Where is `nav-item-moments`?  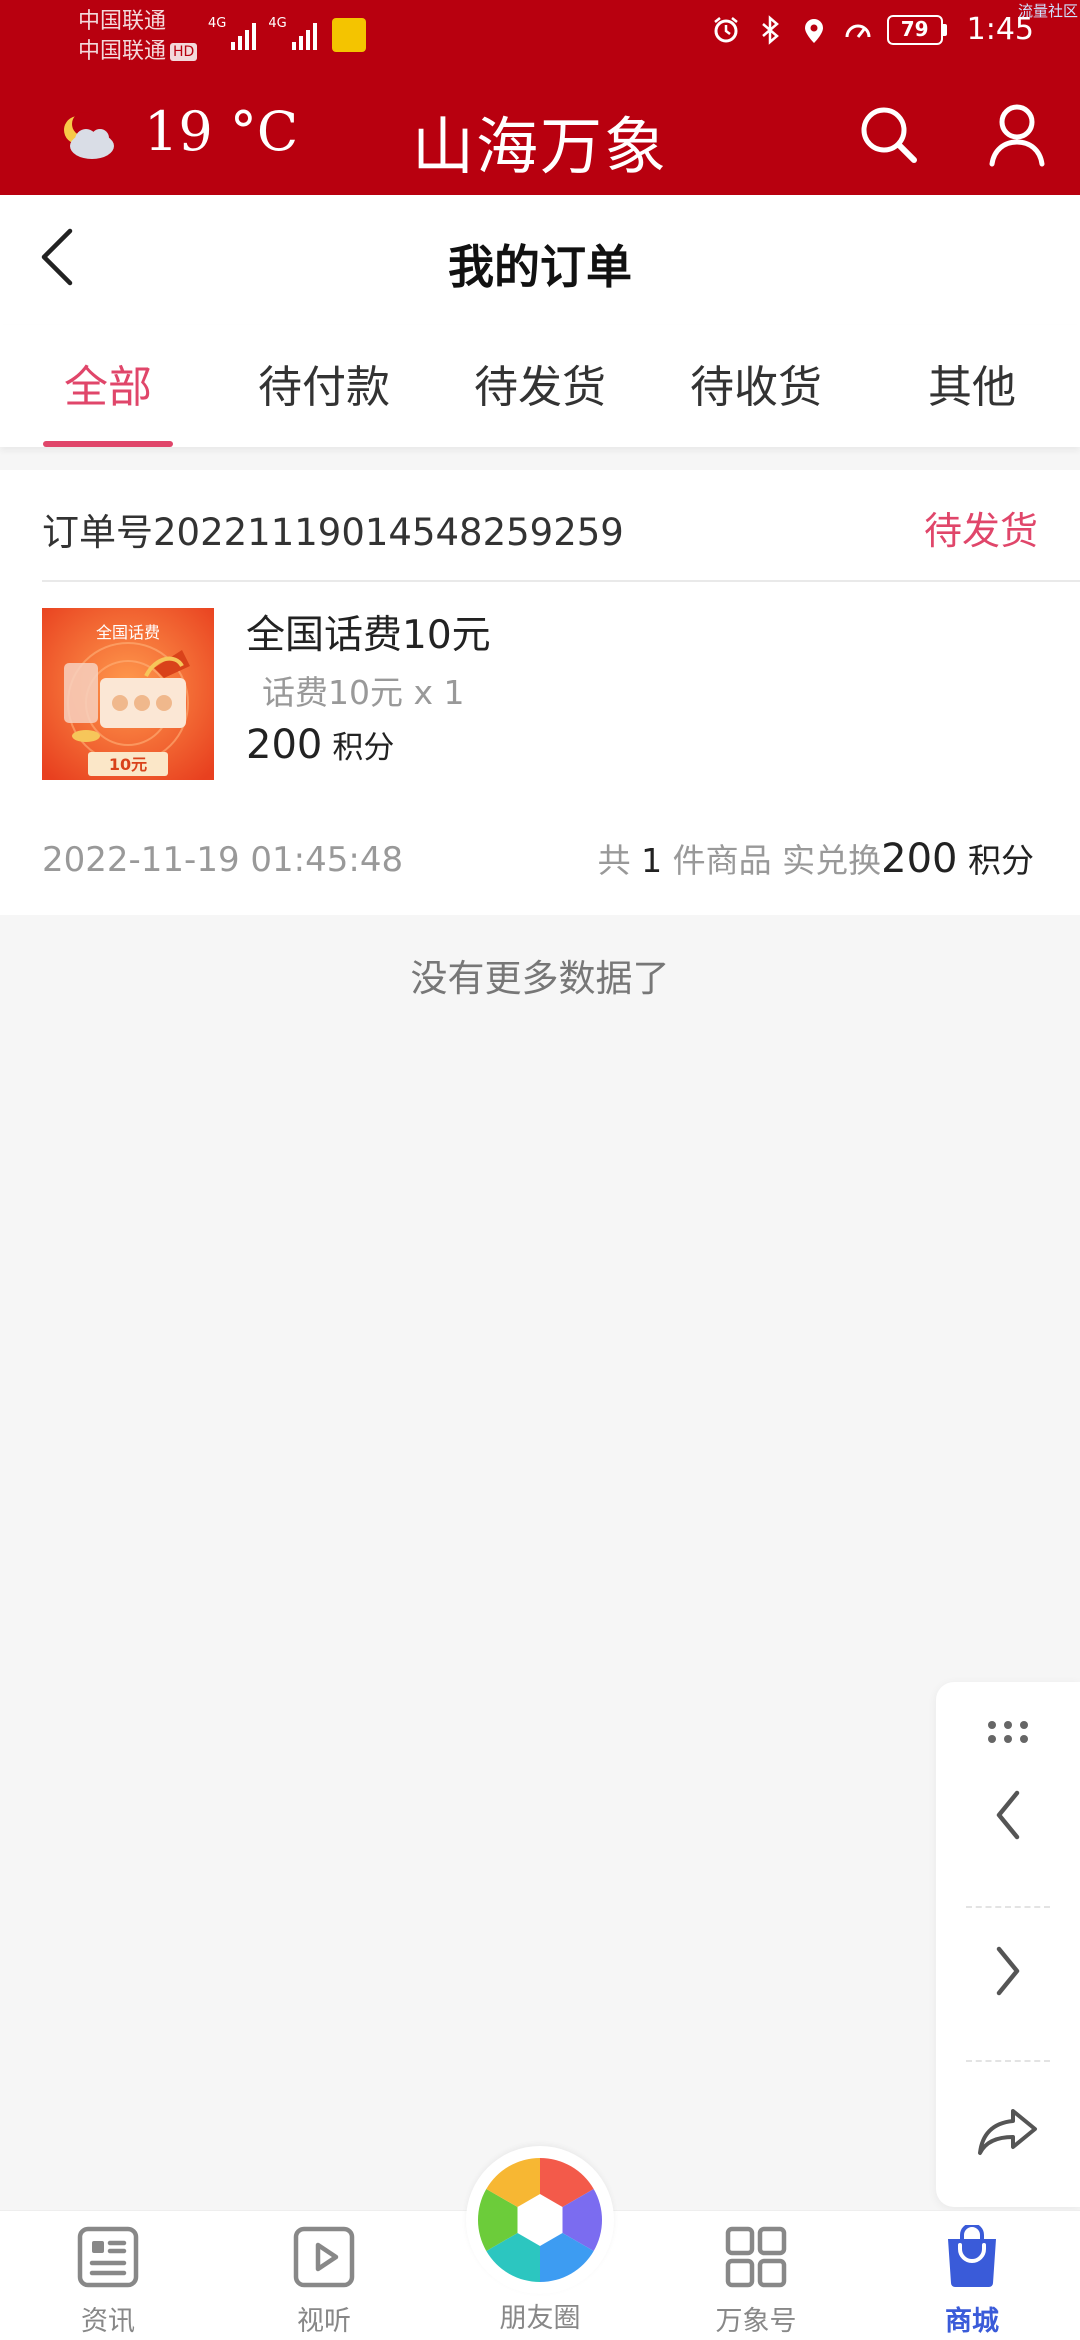
nav-item-moments is located at coordinates (540, 2220).